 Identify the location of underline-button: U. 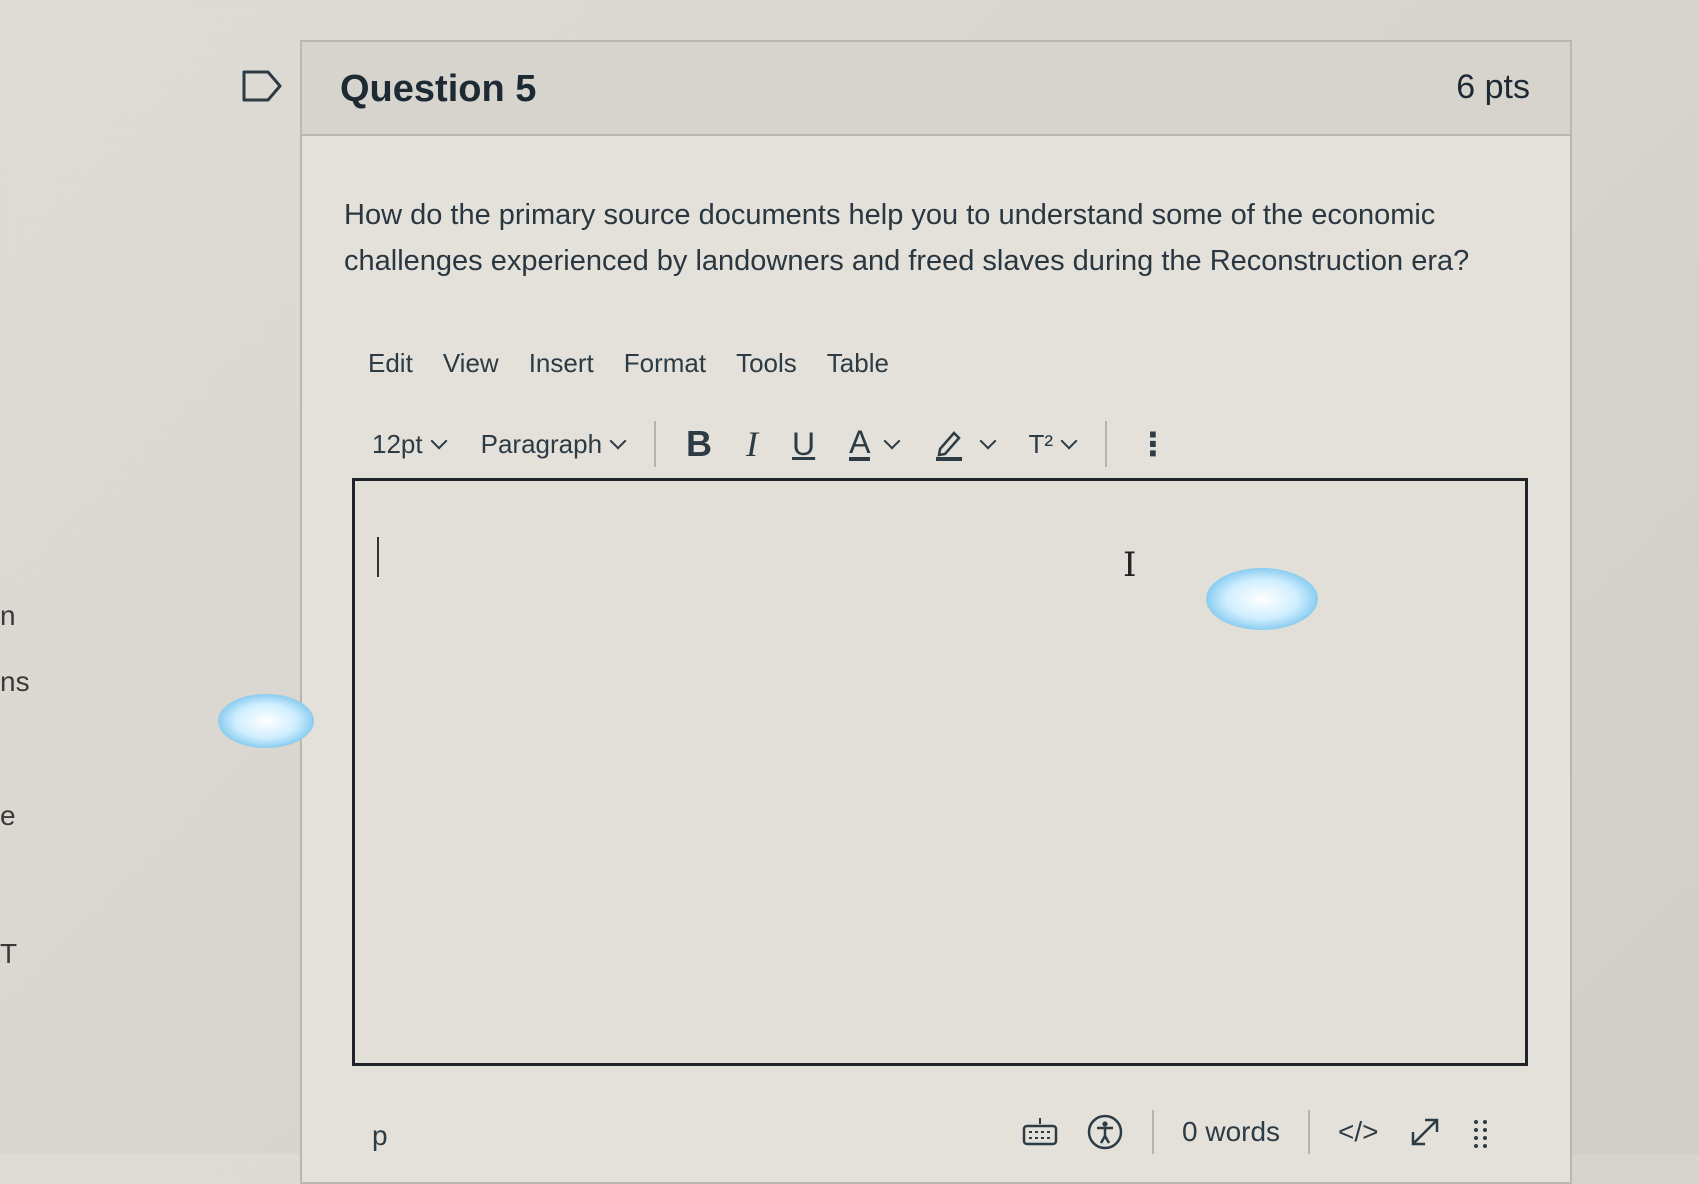
(803, 444).